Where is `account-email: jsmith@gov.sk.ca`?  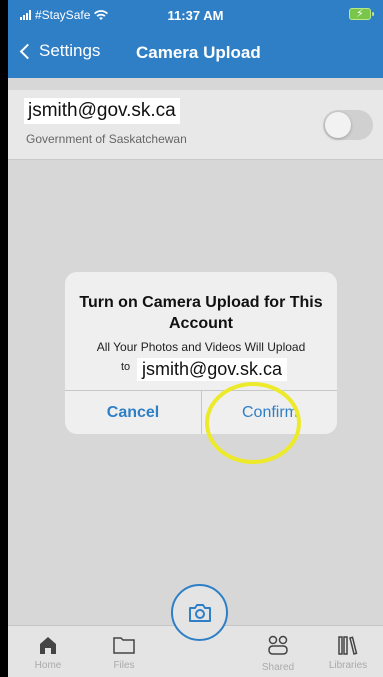 account-email: jsmith@gov.sk.ca is located at coordinates (102, 111).